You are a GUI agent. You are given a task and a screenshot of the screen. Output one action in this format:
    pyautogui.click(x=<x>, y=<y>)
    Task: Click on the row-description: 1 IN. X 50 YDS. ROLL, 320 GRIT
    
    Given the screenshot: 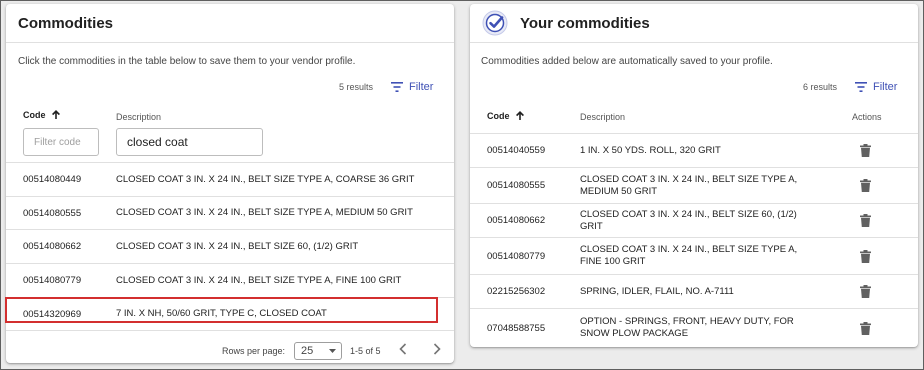 What is the action you would take?
    pyautogui.click(x=650, y=150)
    